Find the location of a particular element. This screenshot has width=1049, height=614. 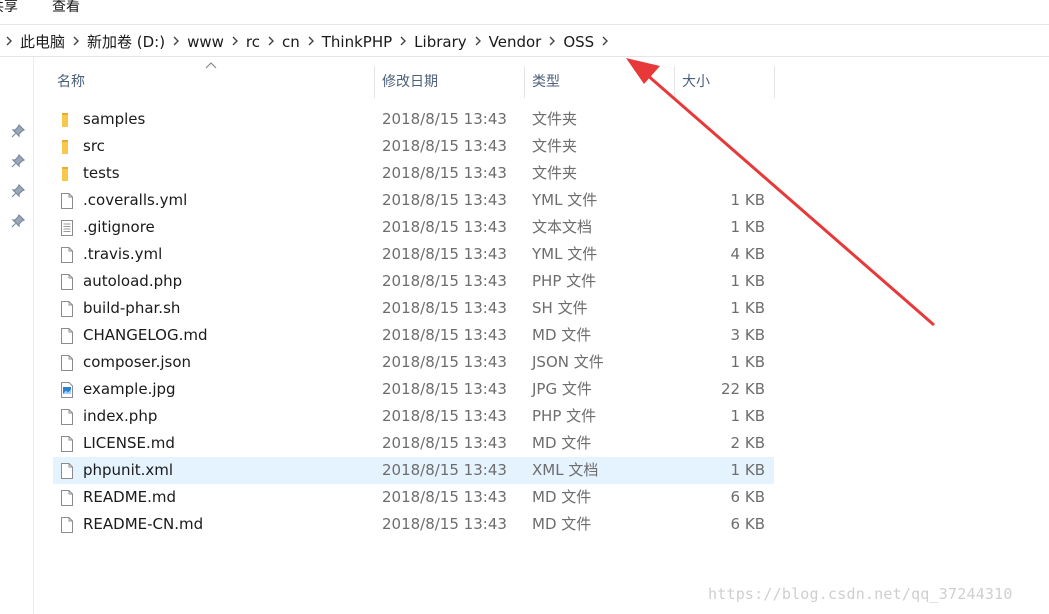

menu-share: 共享 is located at coordinates (9, 8).